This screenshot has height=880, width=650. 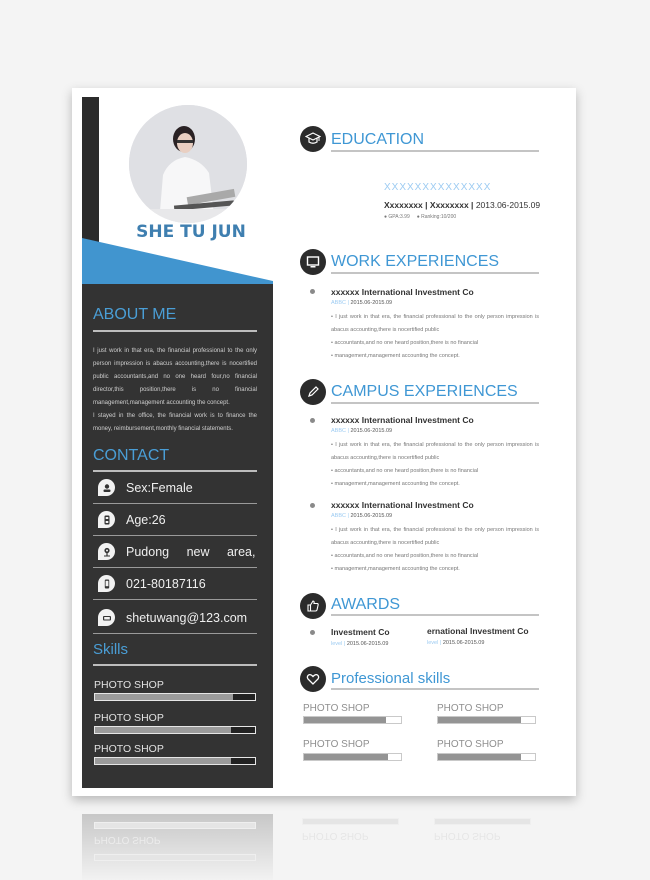 What do you see at coordinates (338, 303) in the screenshot?
I see `work-level: ABBC` at bounding box center [338, 303].